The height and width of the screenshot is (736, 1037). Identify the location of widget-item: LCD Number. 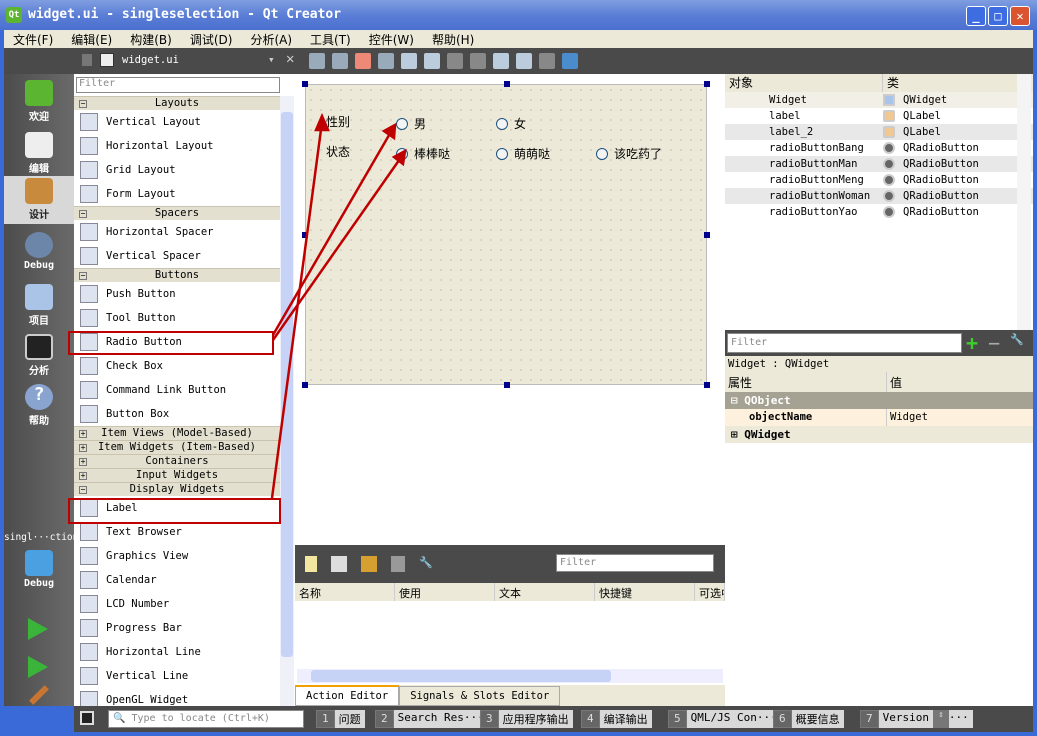
(177, 604).